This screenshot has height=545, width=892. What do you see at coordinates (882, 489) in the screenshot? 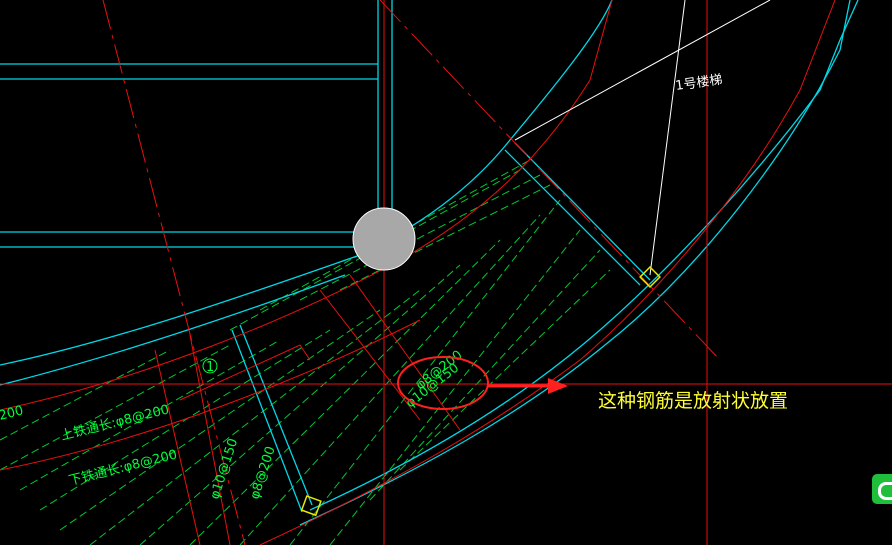
I see `watermark-logo-icon` at bounding box center [882, 489].